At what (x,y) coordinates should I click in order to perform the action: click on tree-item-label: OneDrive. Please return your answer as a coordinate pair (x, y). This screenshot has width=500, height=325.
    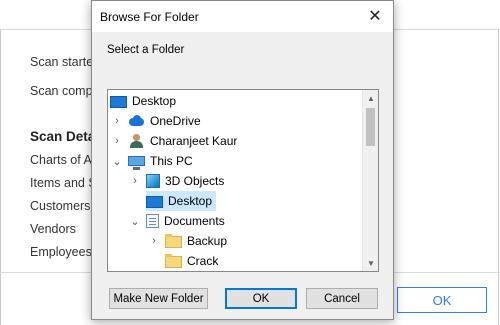
    Looking at the image, I should click on (175, 121).